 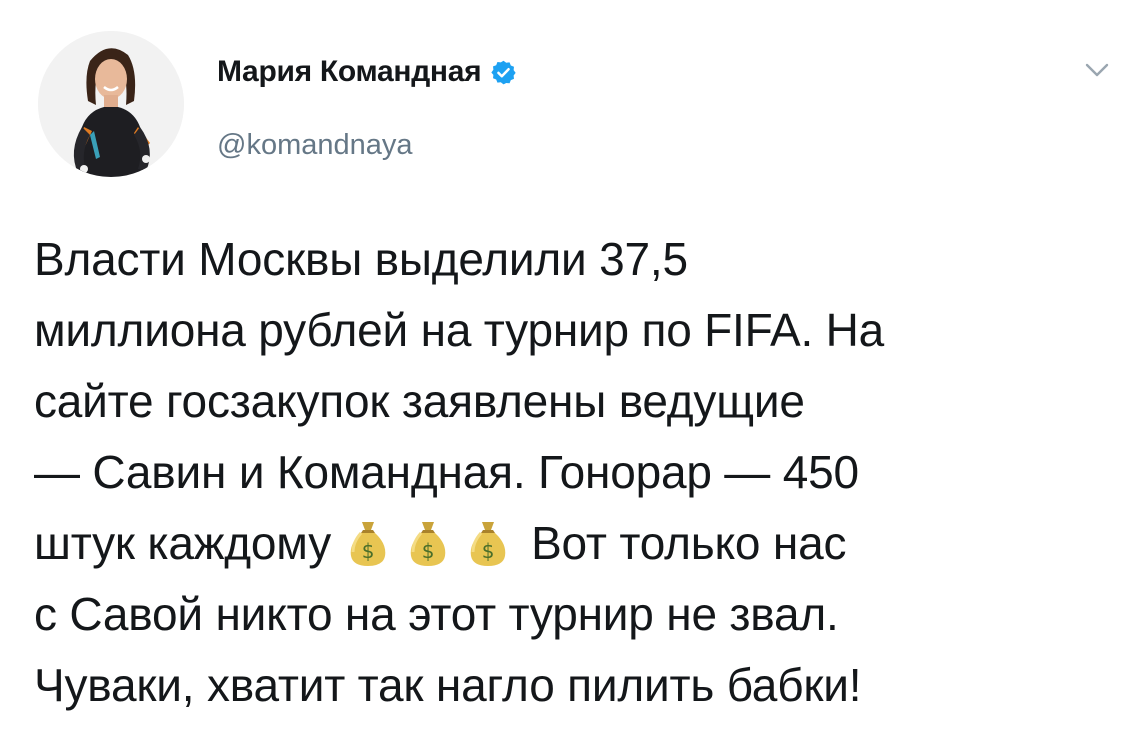 What do you see at coordinates (459, 330) in the screenshot?
I see `tweet-text-line: миллиона рублей на турнир по FIFA. На` at bounding box center [459, 330].